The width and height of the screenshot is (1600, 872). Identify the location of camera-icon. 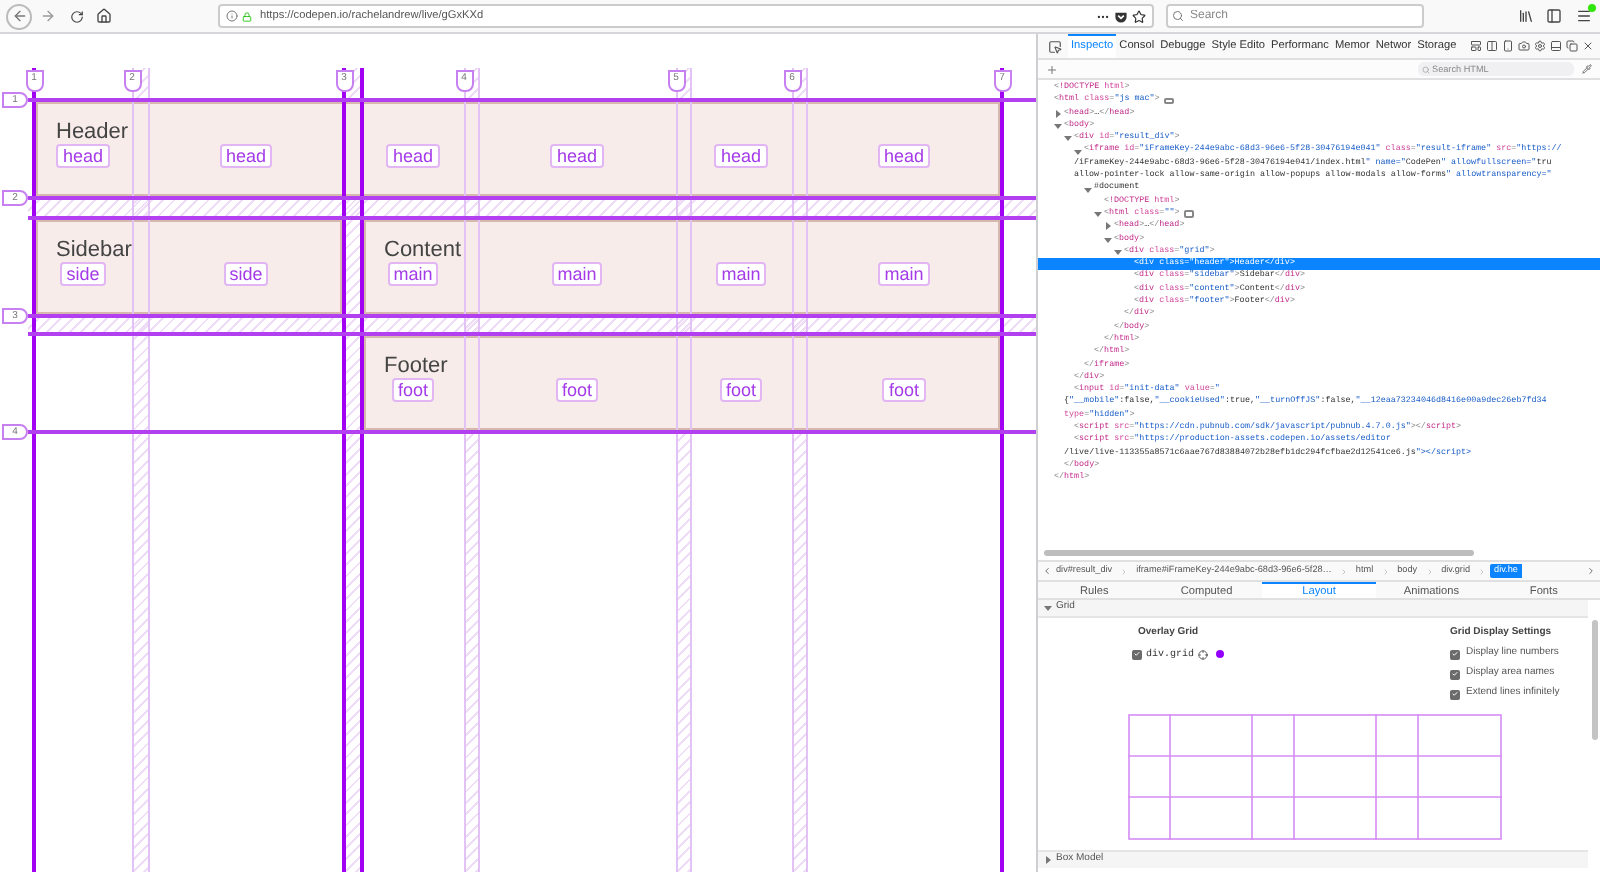
(1524, 46).